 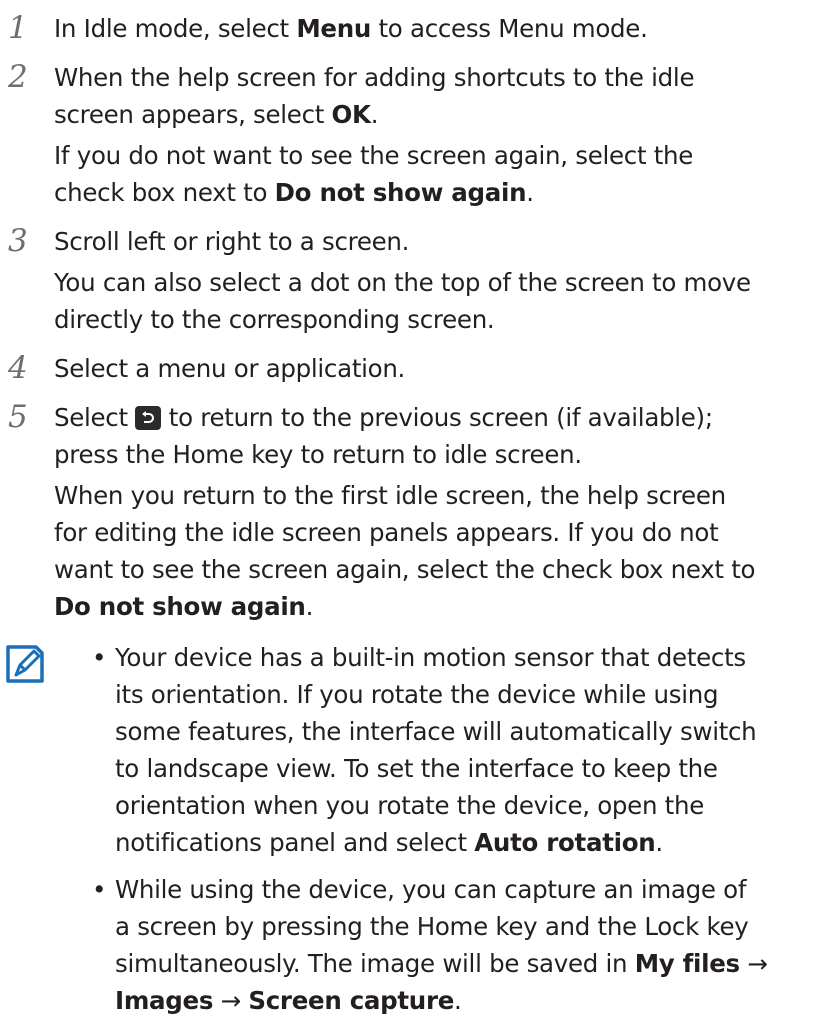 I want to click on step-number: 1, so click(x=18, y=28).